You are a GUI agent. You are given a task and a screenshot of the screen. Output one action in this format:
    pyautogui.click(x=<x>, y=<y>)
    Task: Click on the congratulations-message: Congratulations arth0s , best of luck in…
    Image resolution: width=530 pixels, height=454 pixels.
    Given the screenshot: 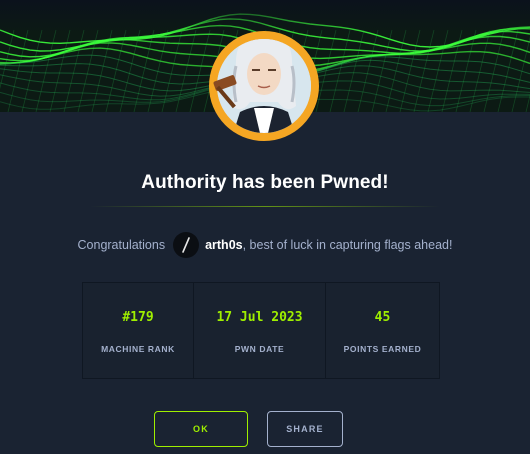 What is the action you would take?
    pyautogui.click(x=265, y=245)
    